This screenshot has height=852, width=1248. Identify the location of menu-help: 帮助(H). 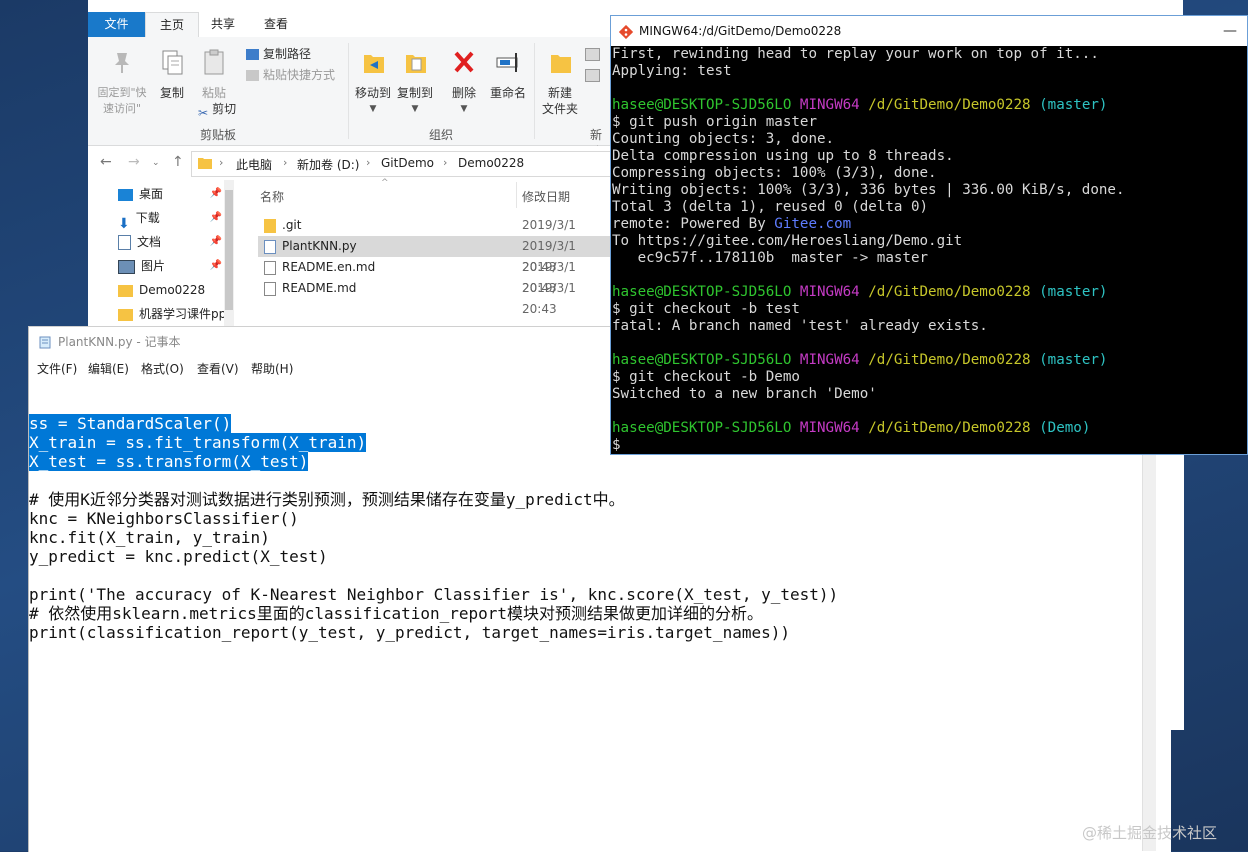
(272, 368).